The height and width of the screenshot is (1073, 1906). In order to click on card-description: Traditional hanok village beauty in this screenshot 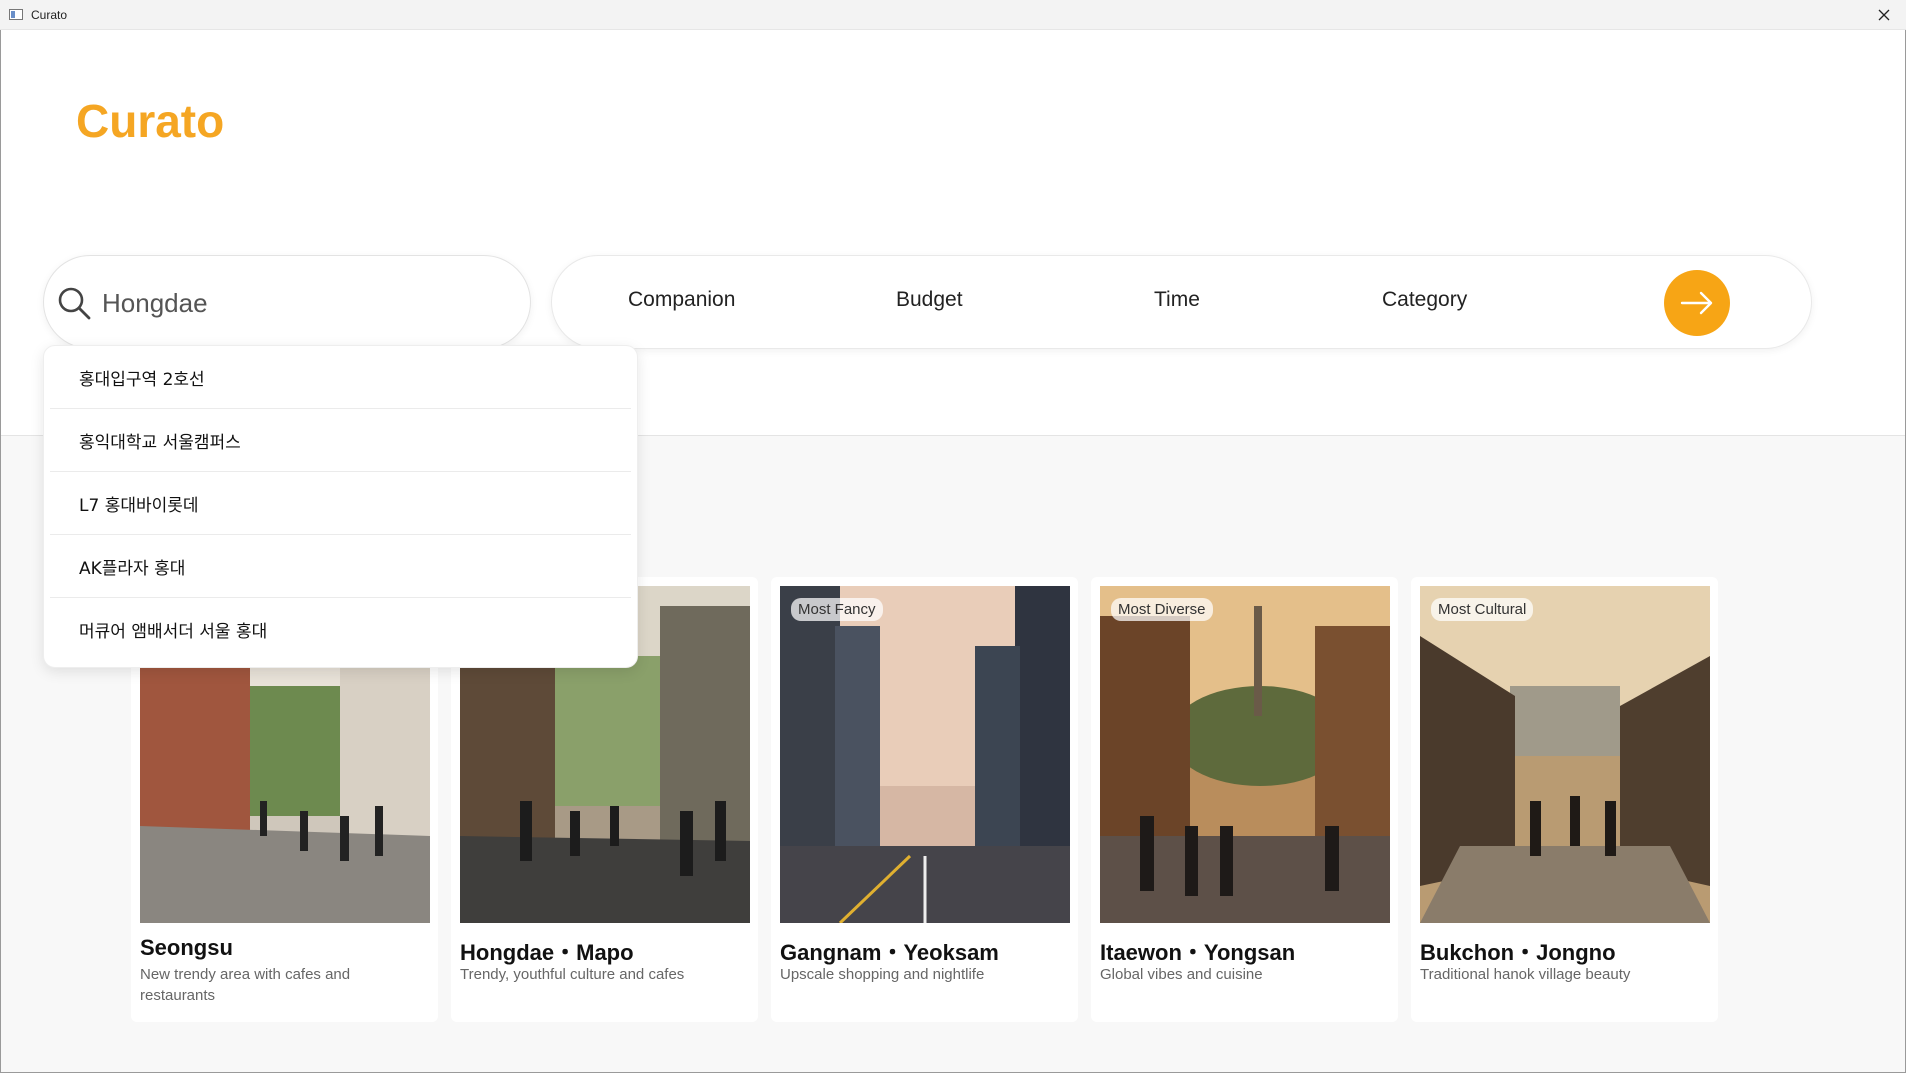, I will do `click(1525, 974)`.